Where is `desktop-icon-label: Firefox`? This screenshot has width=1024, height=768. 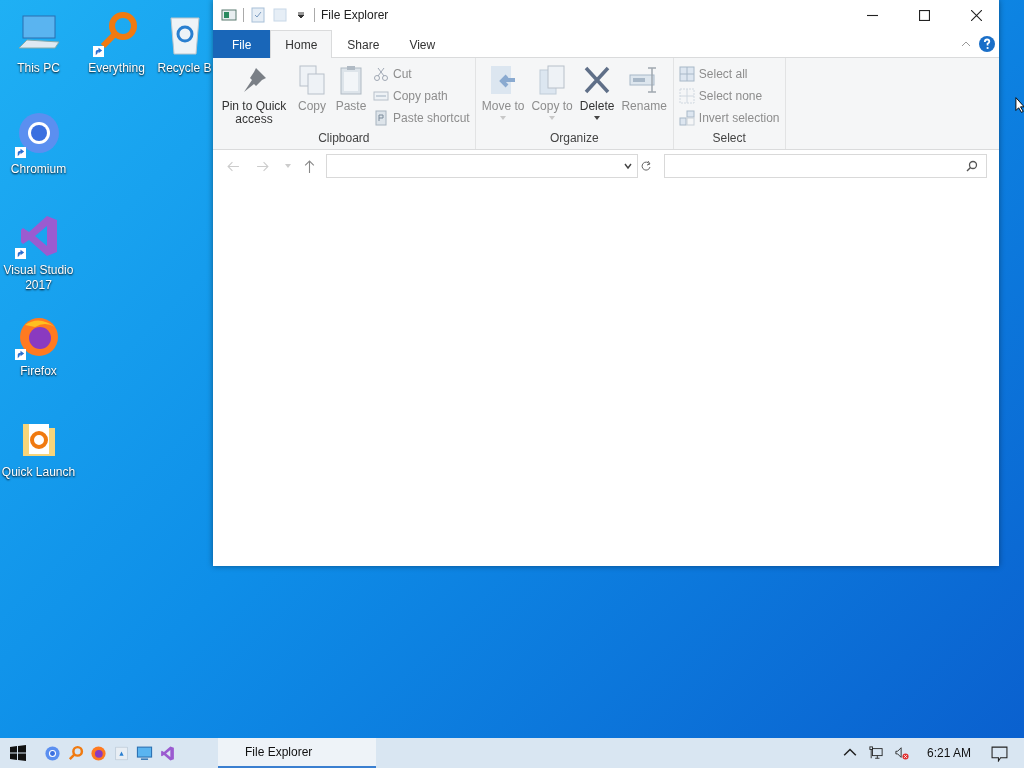 desktop-icon-label: Firefox is located at coordinates (38, 371).